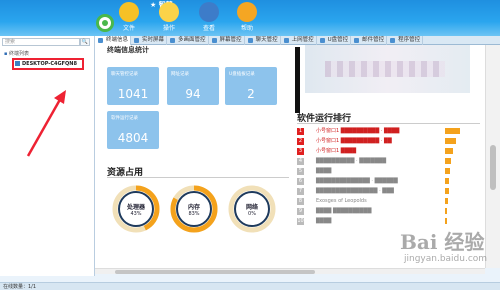 The height and width of the screenshot is (290, 500). What do you see at coordinates (300, 191) in the screenshot?
I see `rank-number: 7` at bounding box center [300, 191].